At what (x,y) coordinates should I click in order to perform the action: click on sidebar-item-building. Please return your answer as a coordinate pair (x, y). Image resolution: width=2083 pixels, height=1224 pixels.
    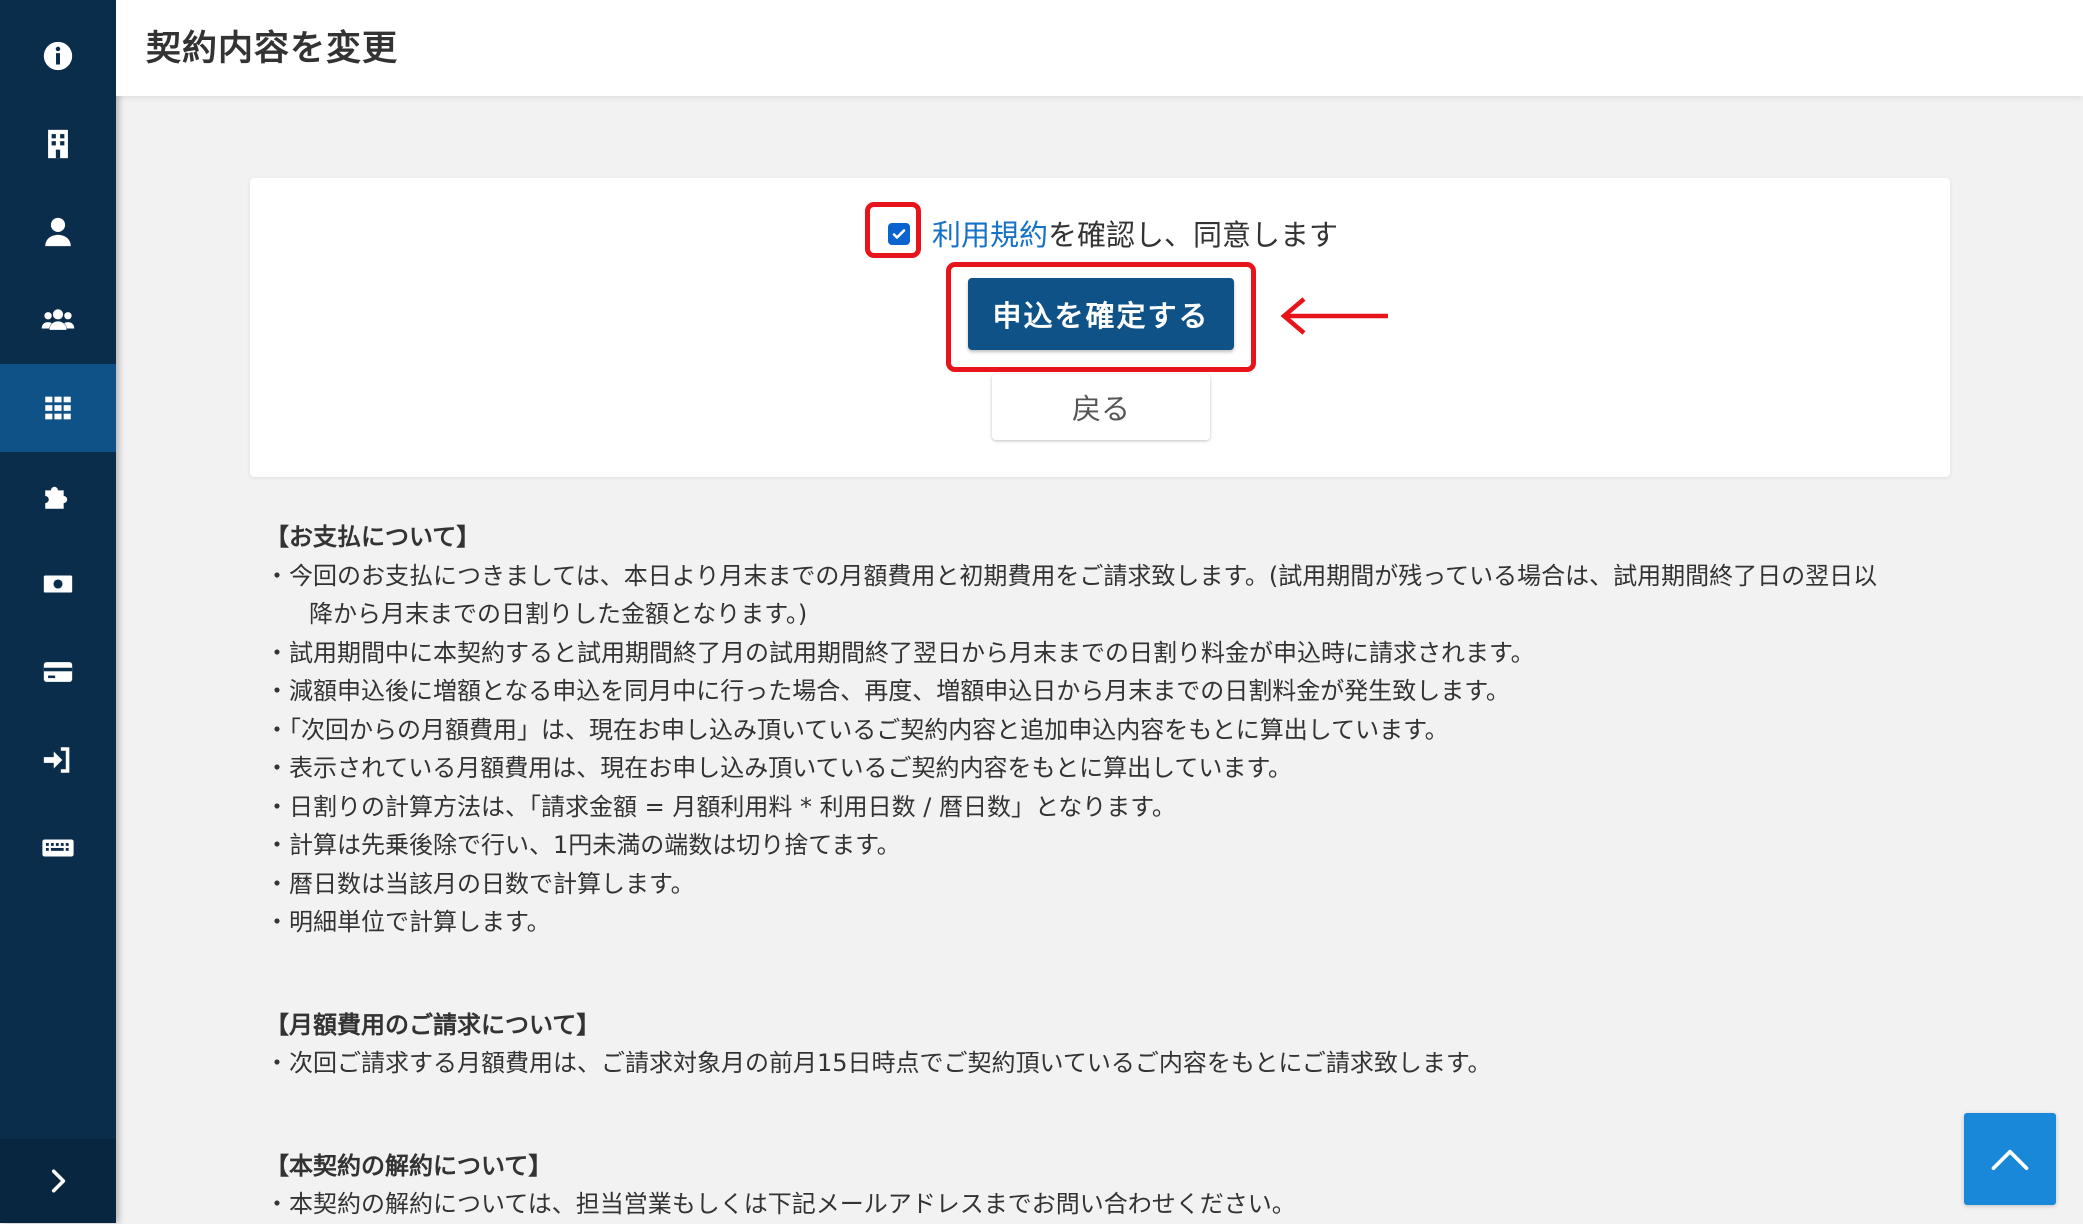
    Looking at the image, I should click on (58, 144).